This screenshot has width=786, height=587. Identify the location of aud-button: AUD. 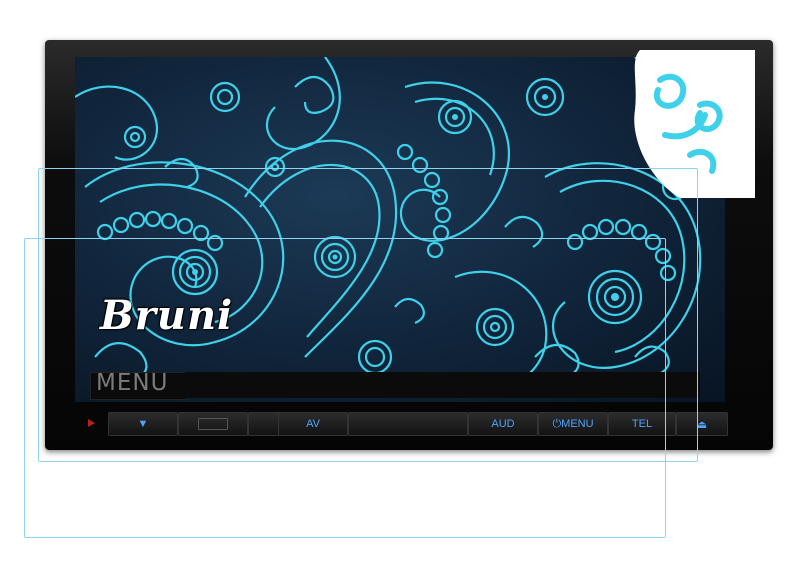
(503, 424).